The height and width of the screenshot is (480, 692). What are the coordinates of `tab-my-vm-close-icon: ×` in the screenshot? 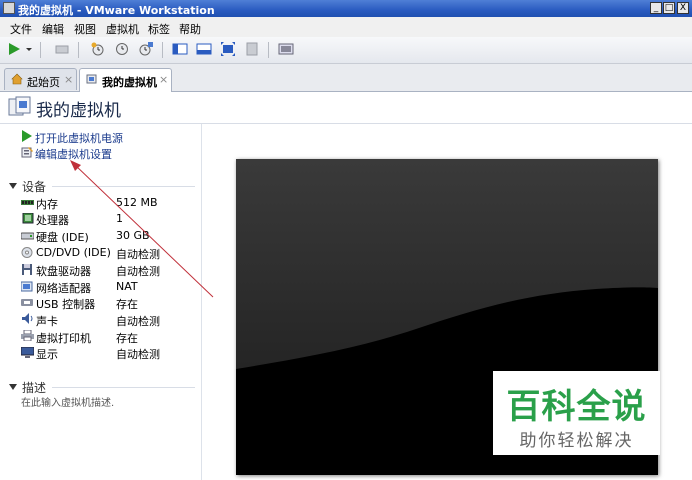 It's located at (163, 79).